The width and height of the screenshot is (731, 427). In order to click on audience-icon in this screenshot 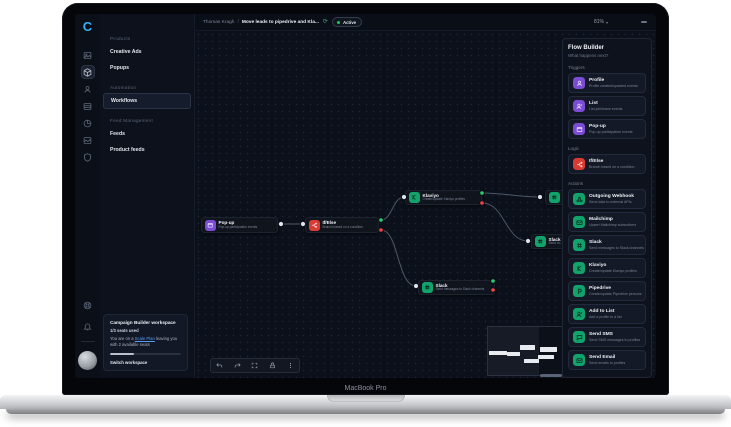, I will do `click(88, 89)`.